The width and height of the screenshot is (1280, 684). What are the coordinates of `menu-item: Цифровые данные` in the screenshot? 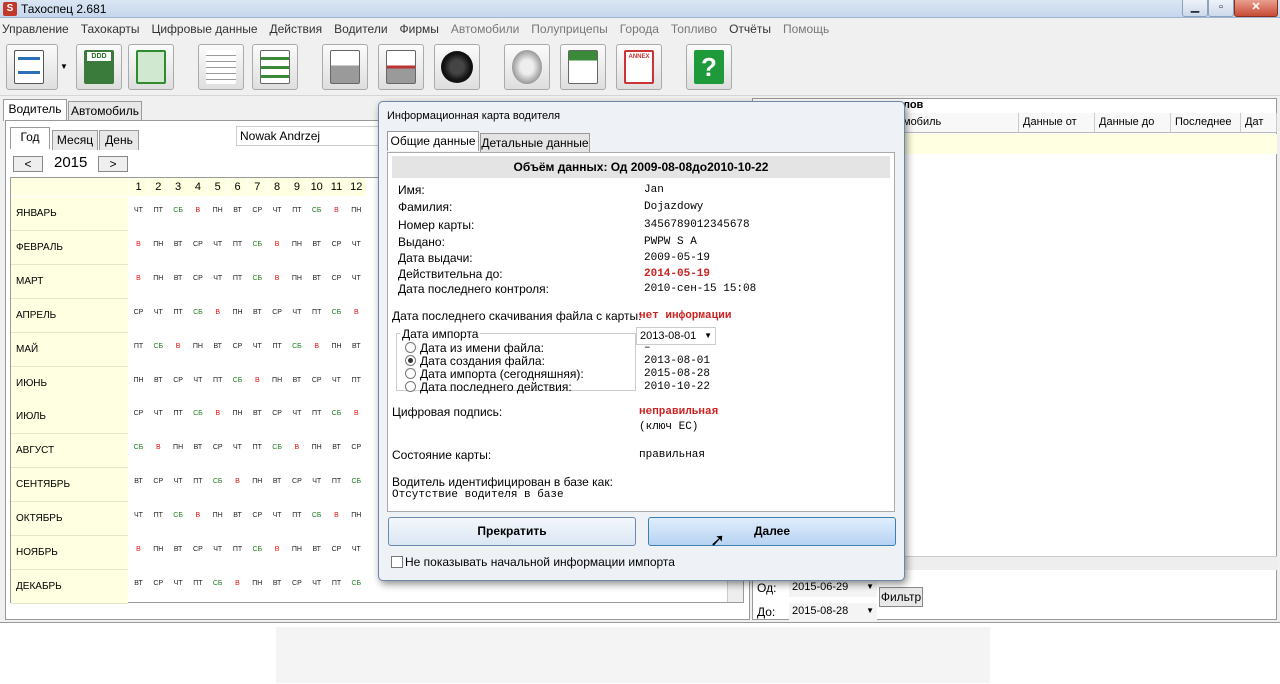 It's located at (204, 27).